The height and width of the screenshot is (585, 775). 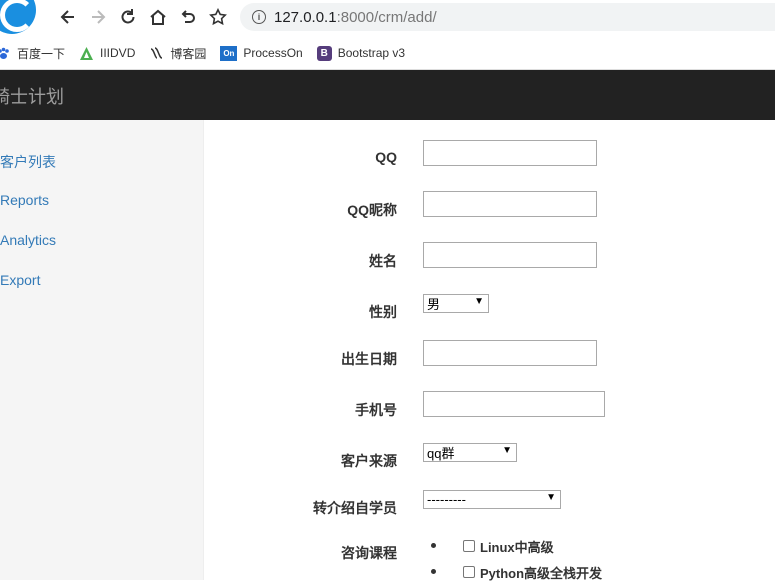 I want to click on baidu-paw-icon, so click(x=5, y=53).